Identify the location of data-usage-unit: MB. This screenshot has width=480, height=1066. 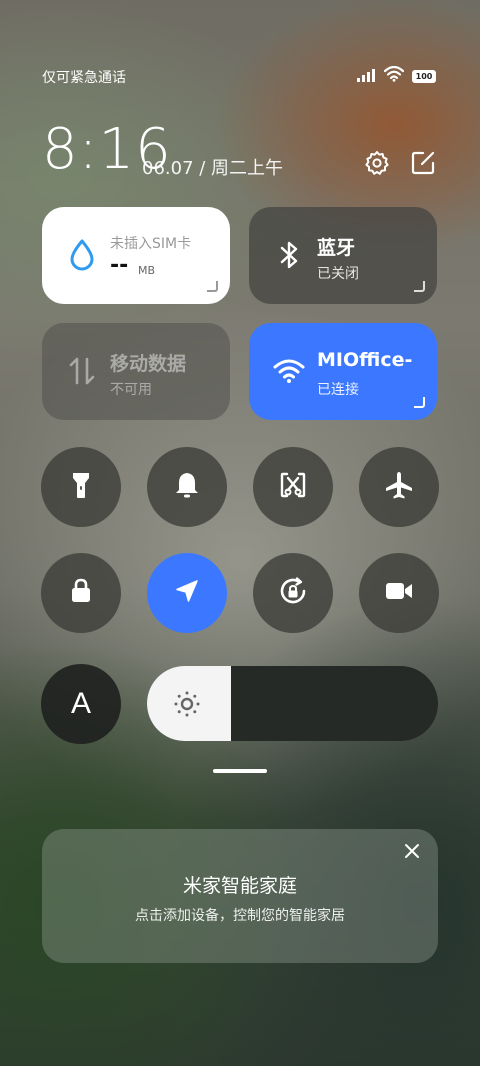
(147, 270).